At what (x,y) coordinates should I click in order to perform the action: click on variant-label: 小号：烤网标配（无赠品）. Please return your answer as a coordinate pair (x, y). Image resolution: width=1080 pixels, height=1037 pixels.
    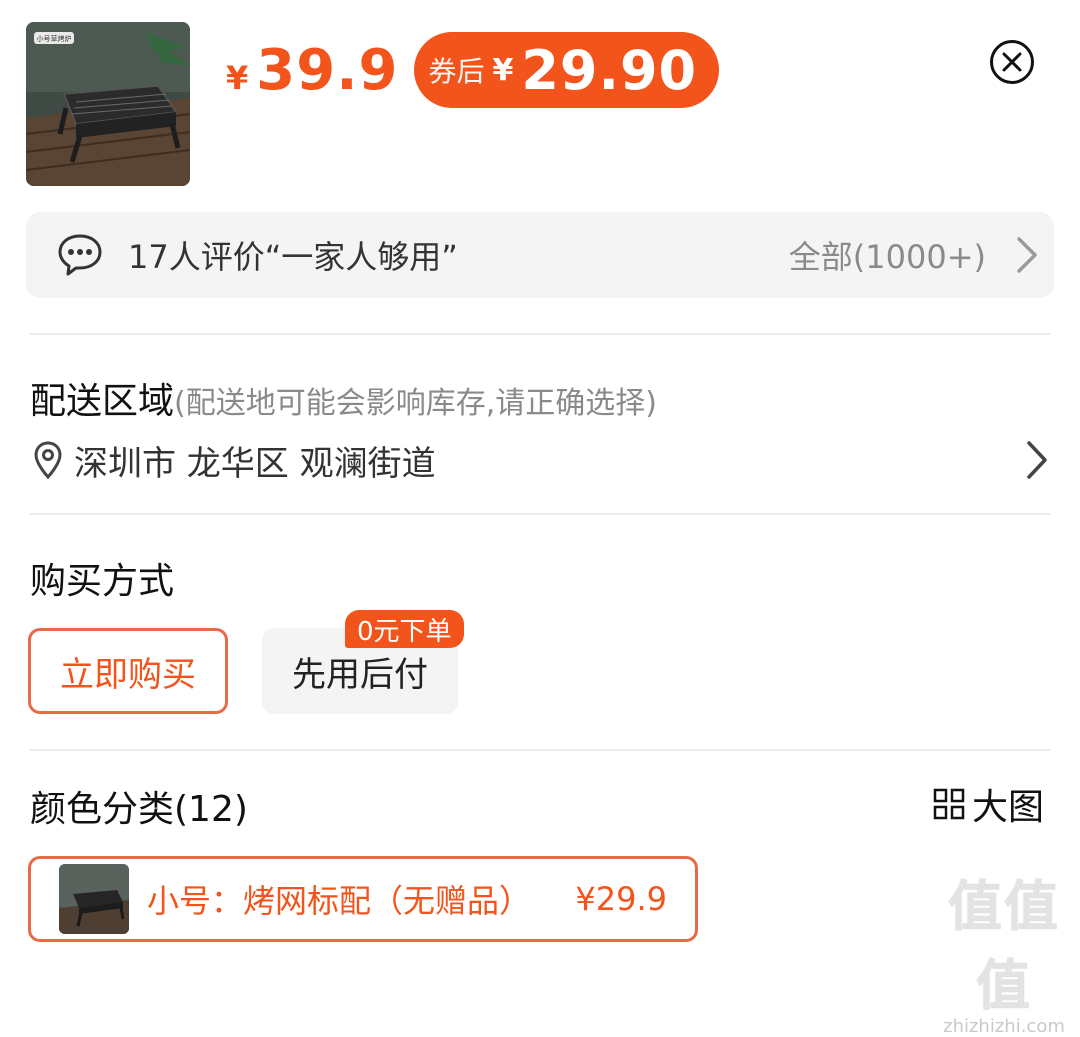
    Looking at the image, I should click on (339, 901).